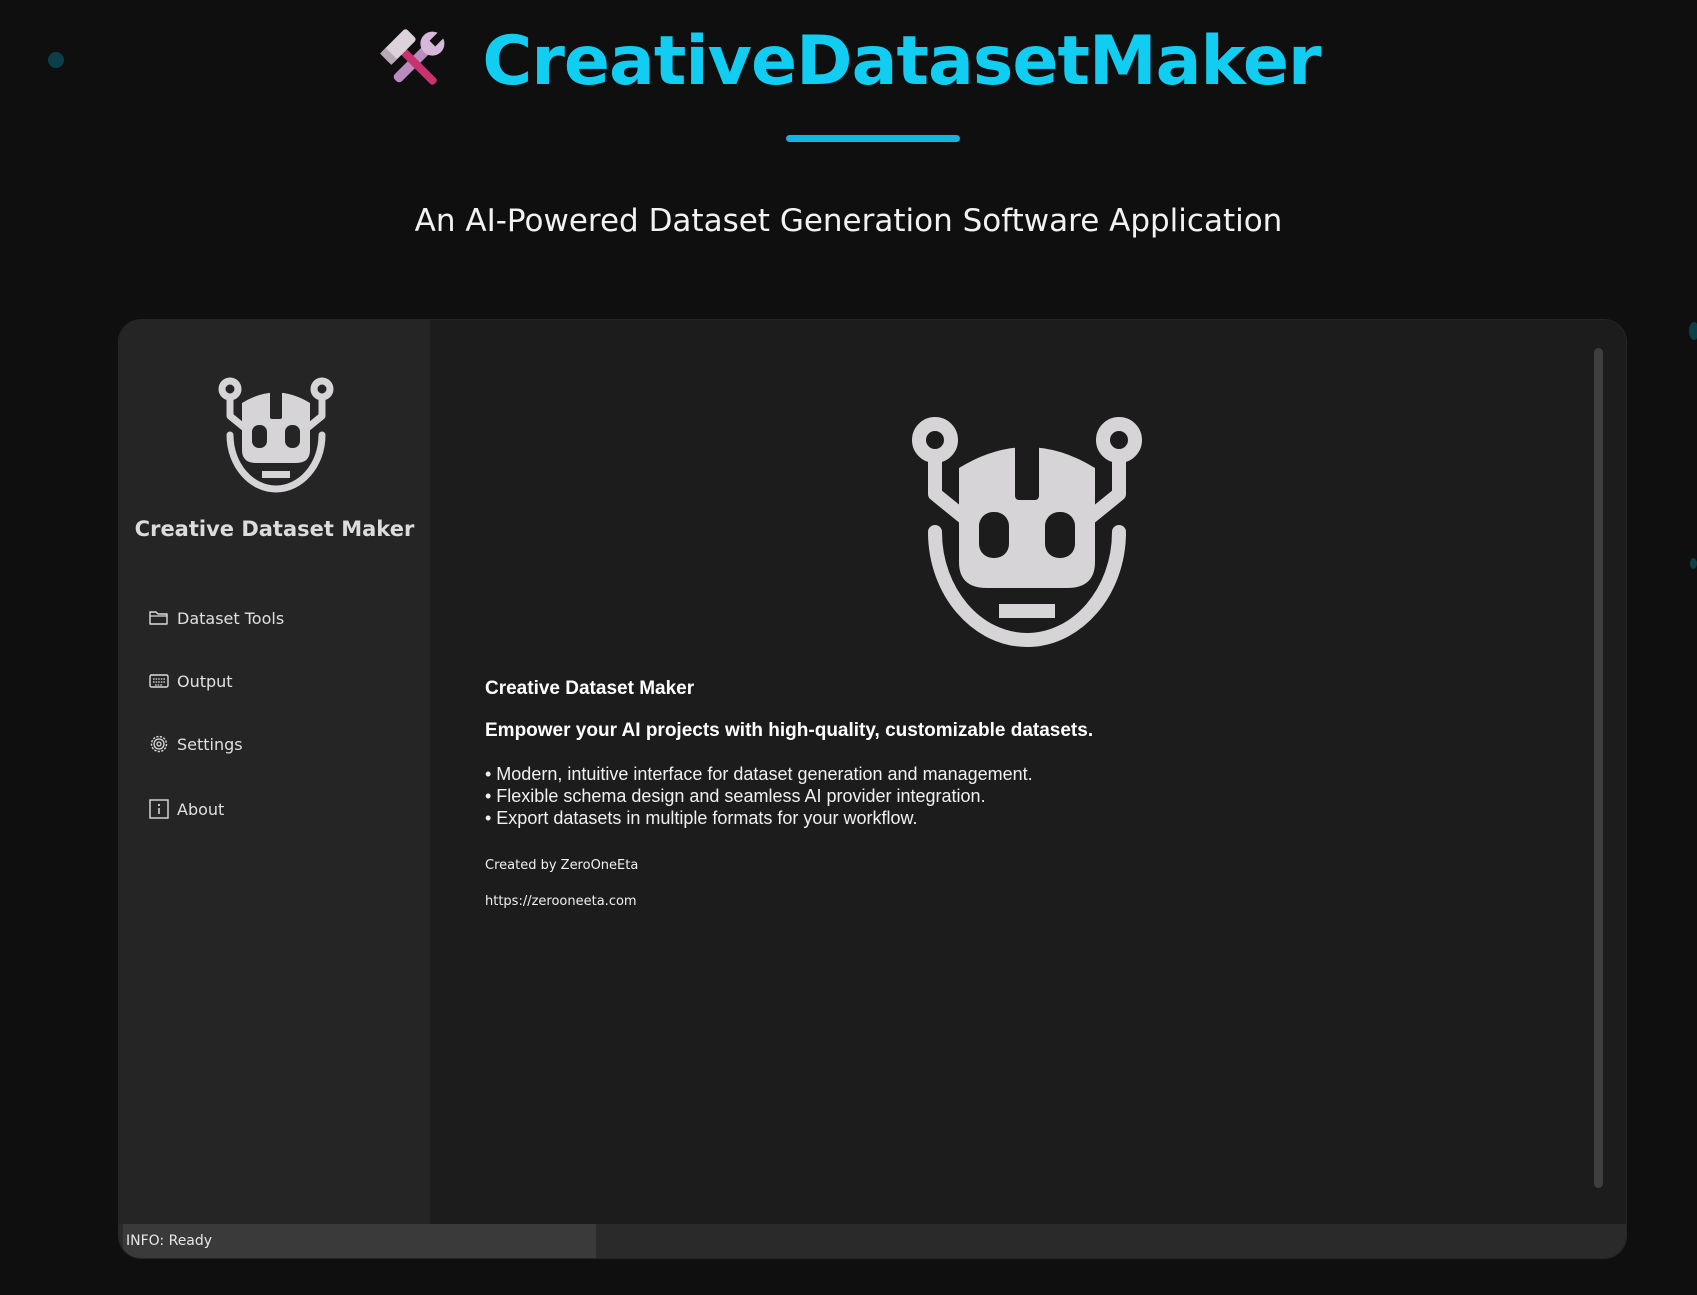  Describe the element at coordinates (159, 809) in the screenshot. I see `info-icon` at that location.